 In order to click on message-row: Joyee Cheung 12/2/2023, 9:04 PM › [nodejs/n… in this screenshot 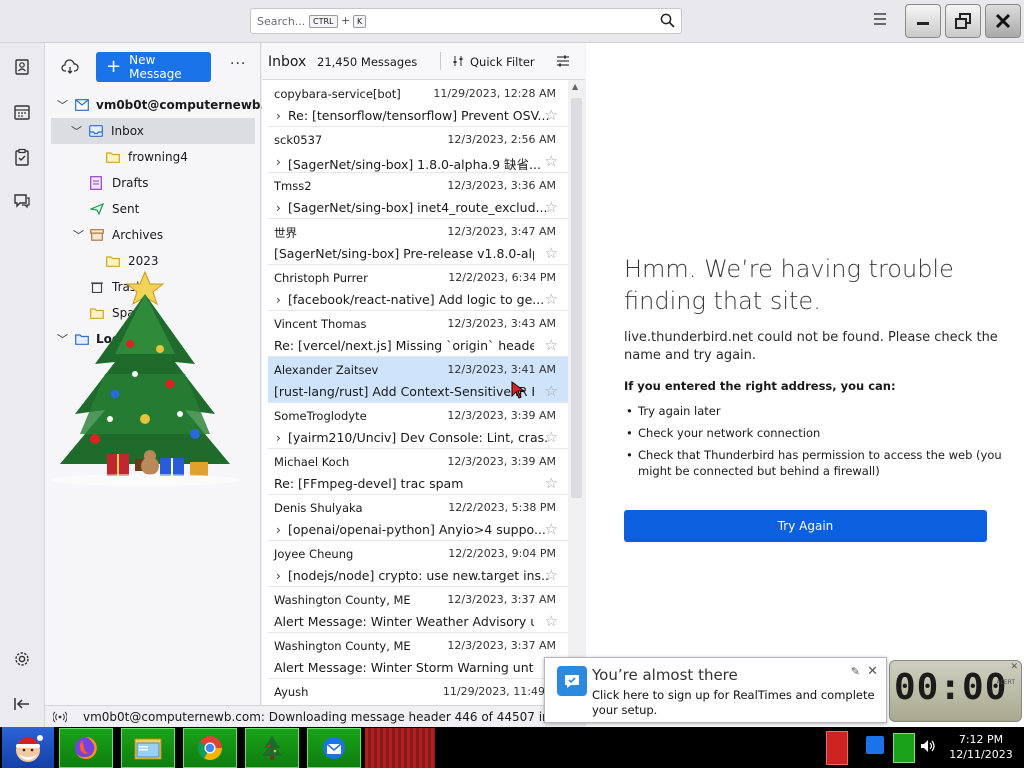, I will do `click(418, 564)`.